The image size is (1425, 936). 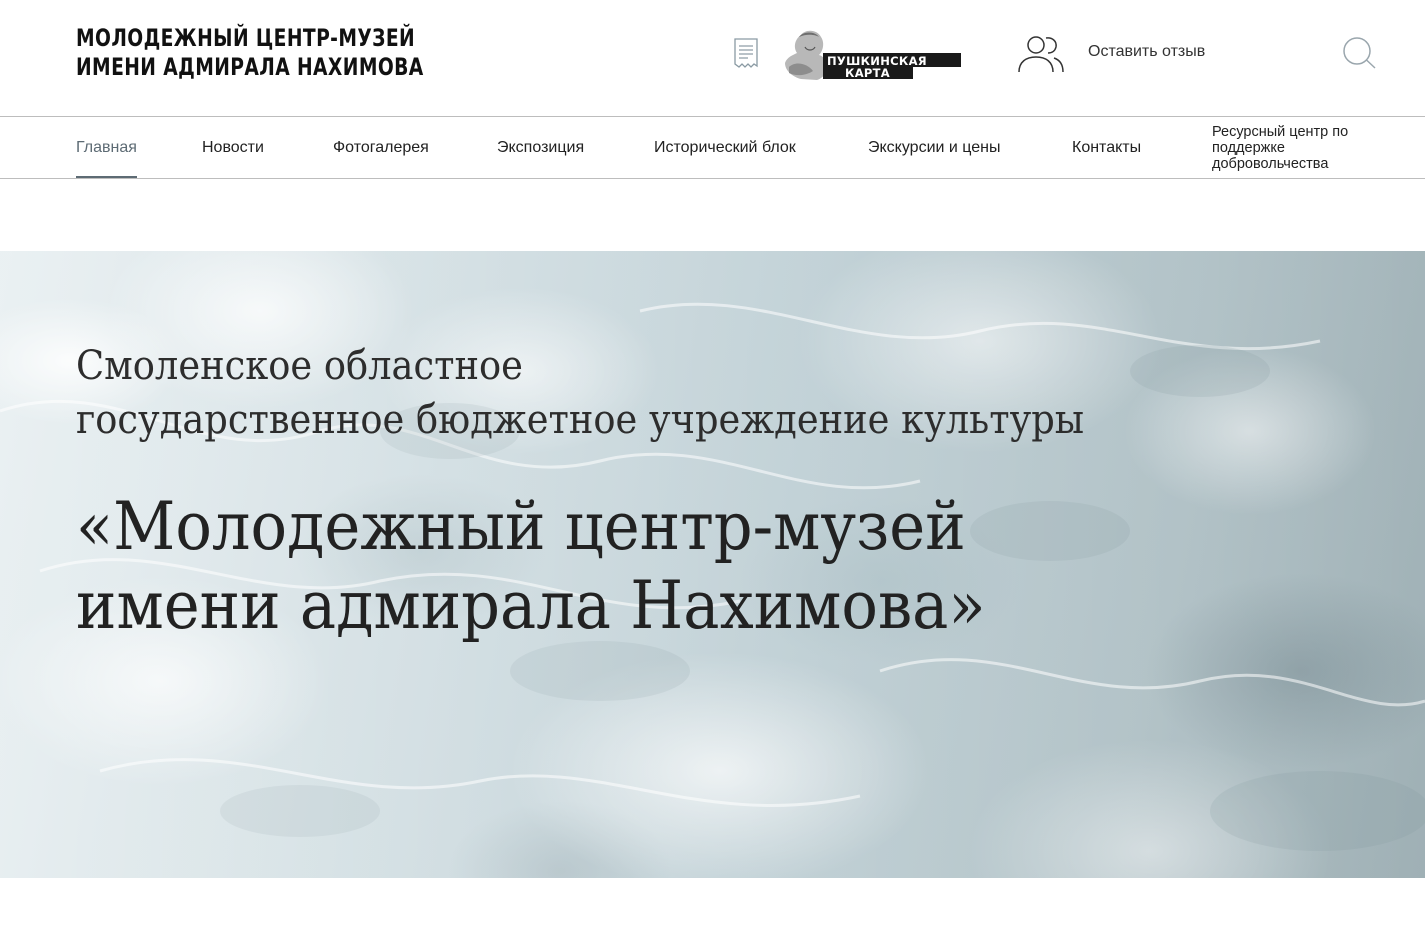 What do you see at coordinates (233, 147) in the screenshot?
I see `nav-item-news: Новости` at bounding box center [233, 147].